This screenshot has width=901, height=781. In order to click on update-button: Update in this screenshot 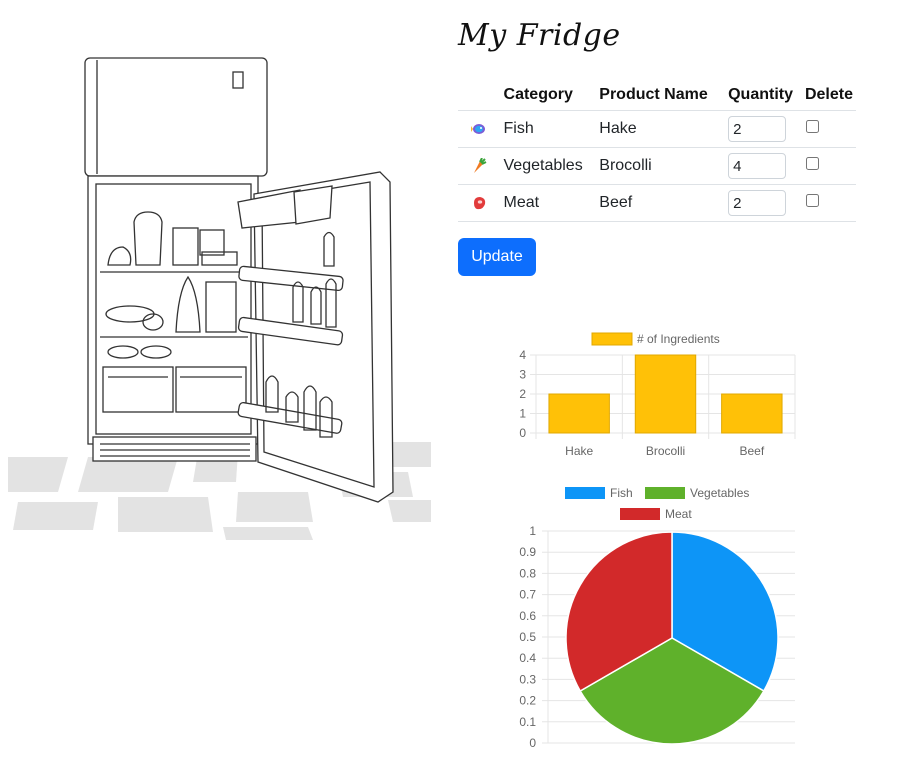, I will do `click(497, 257)`.